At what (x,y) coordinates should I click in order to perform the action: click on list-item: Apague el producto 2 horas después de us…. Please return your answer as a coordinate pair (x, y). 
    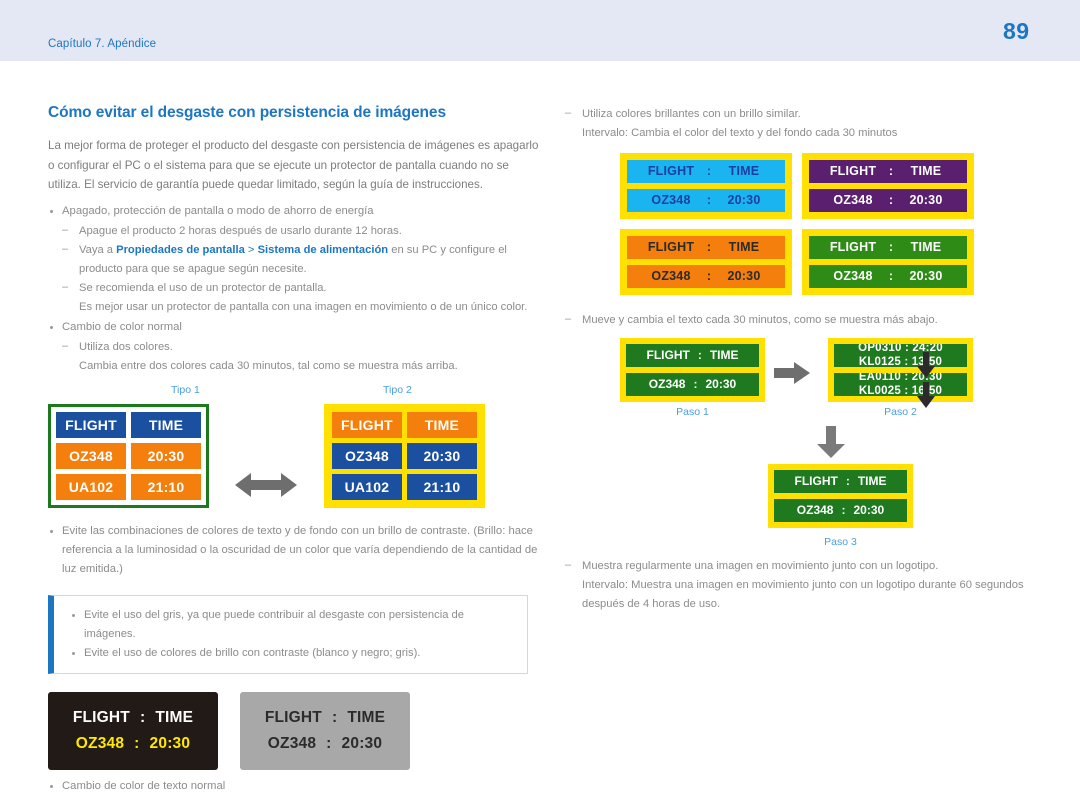
    Looking at the image, I should click on (301, 231).